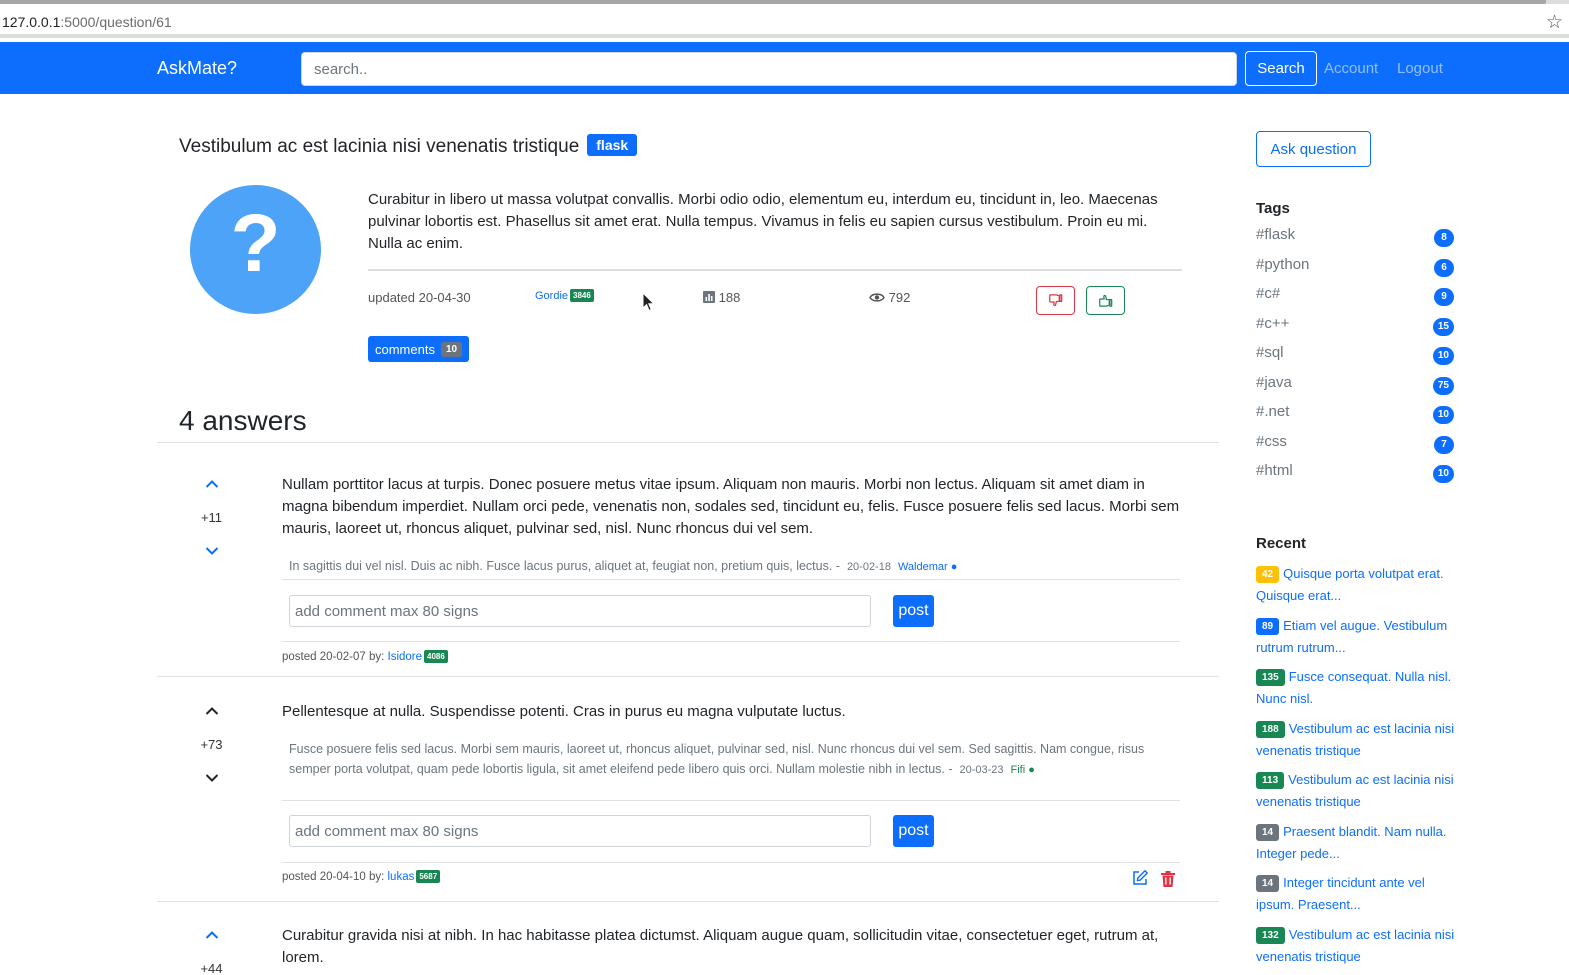 This screenshot has height=975, width=1569. What do you see at coordinates (1270, 677) in the screenshot?
I see `recent-count-badge: 135` at bounding box center [1270, 677].